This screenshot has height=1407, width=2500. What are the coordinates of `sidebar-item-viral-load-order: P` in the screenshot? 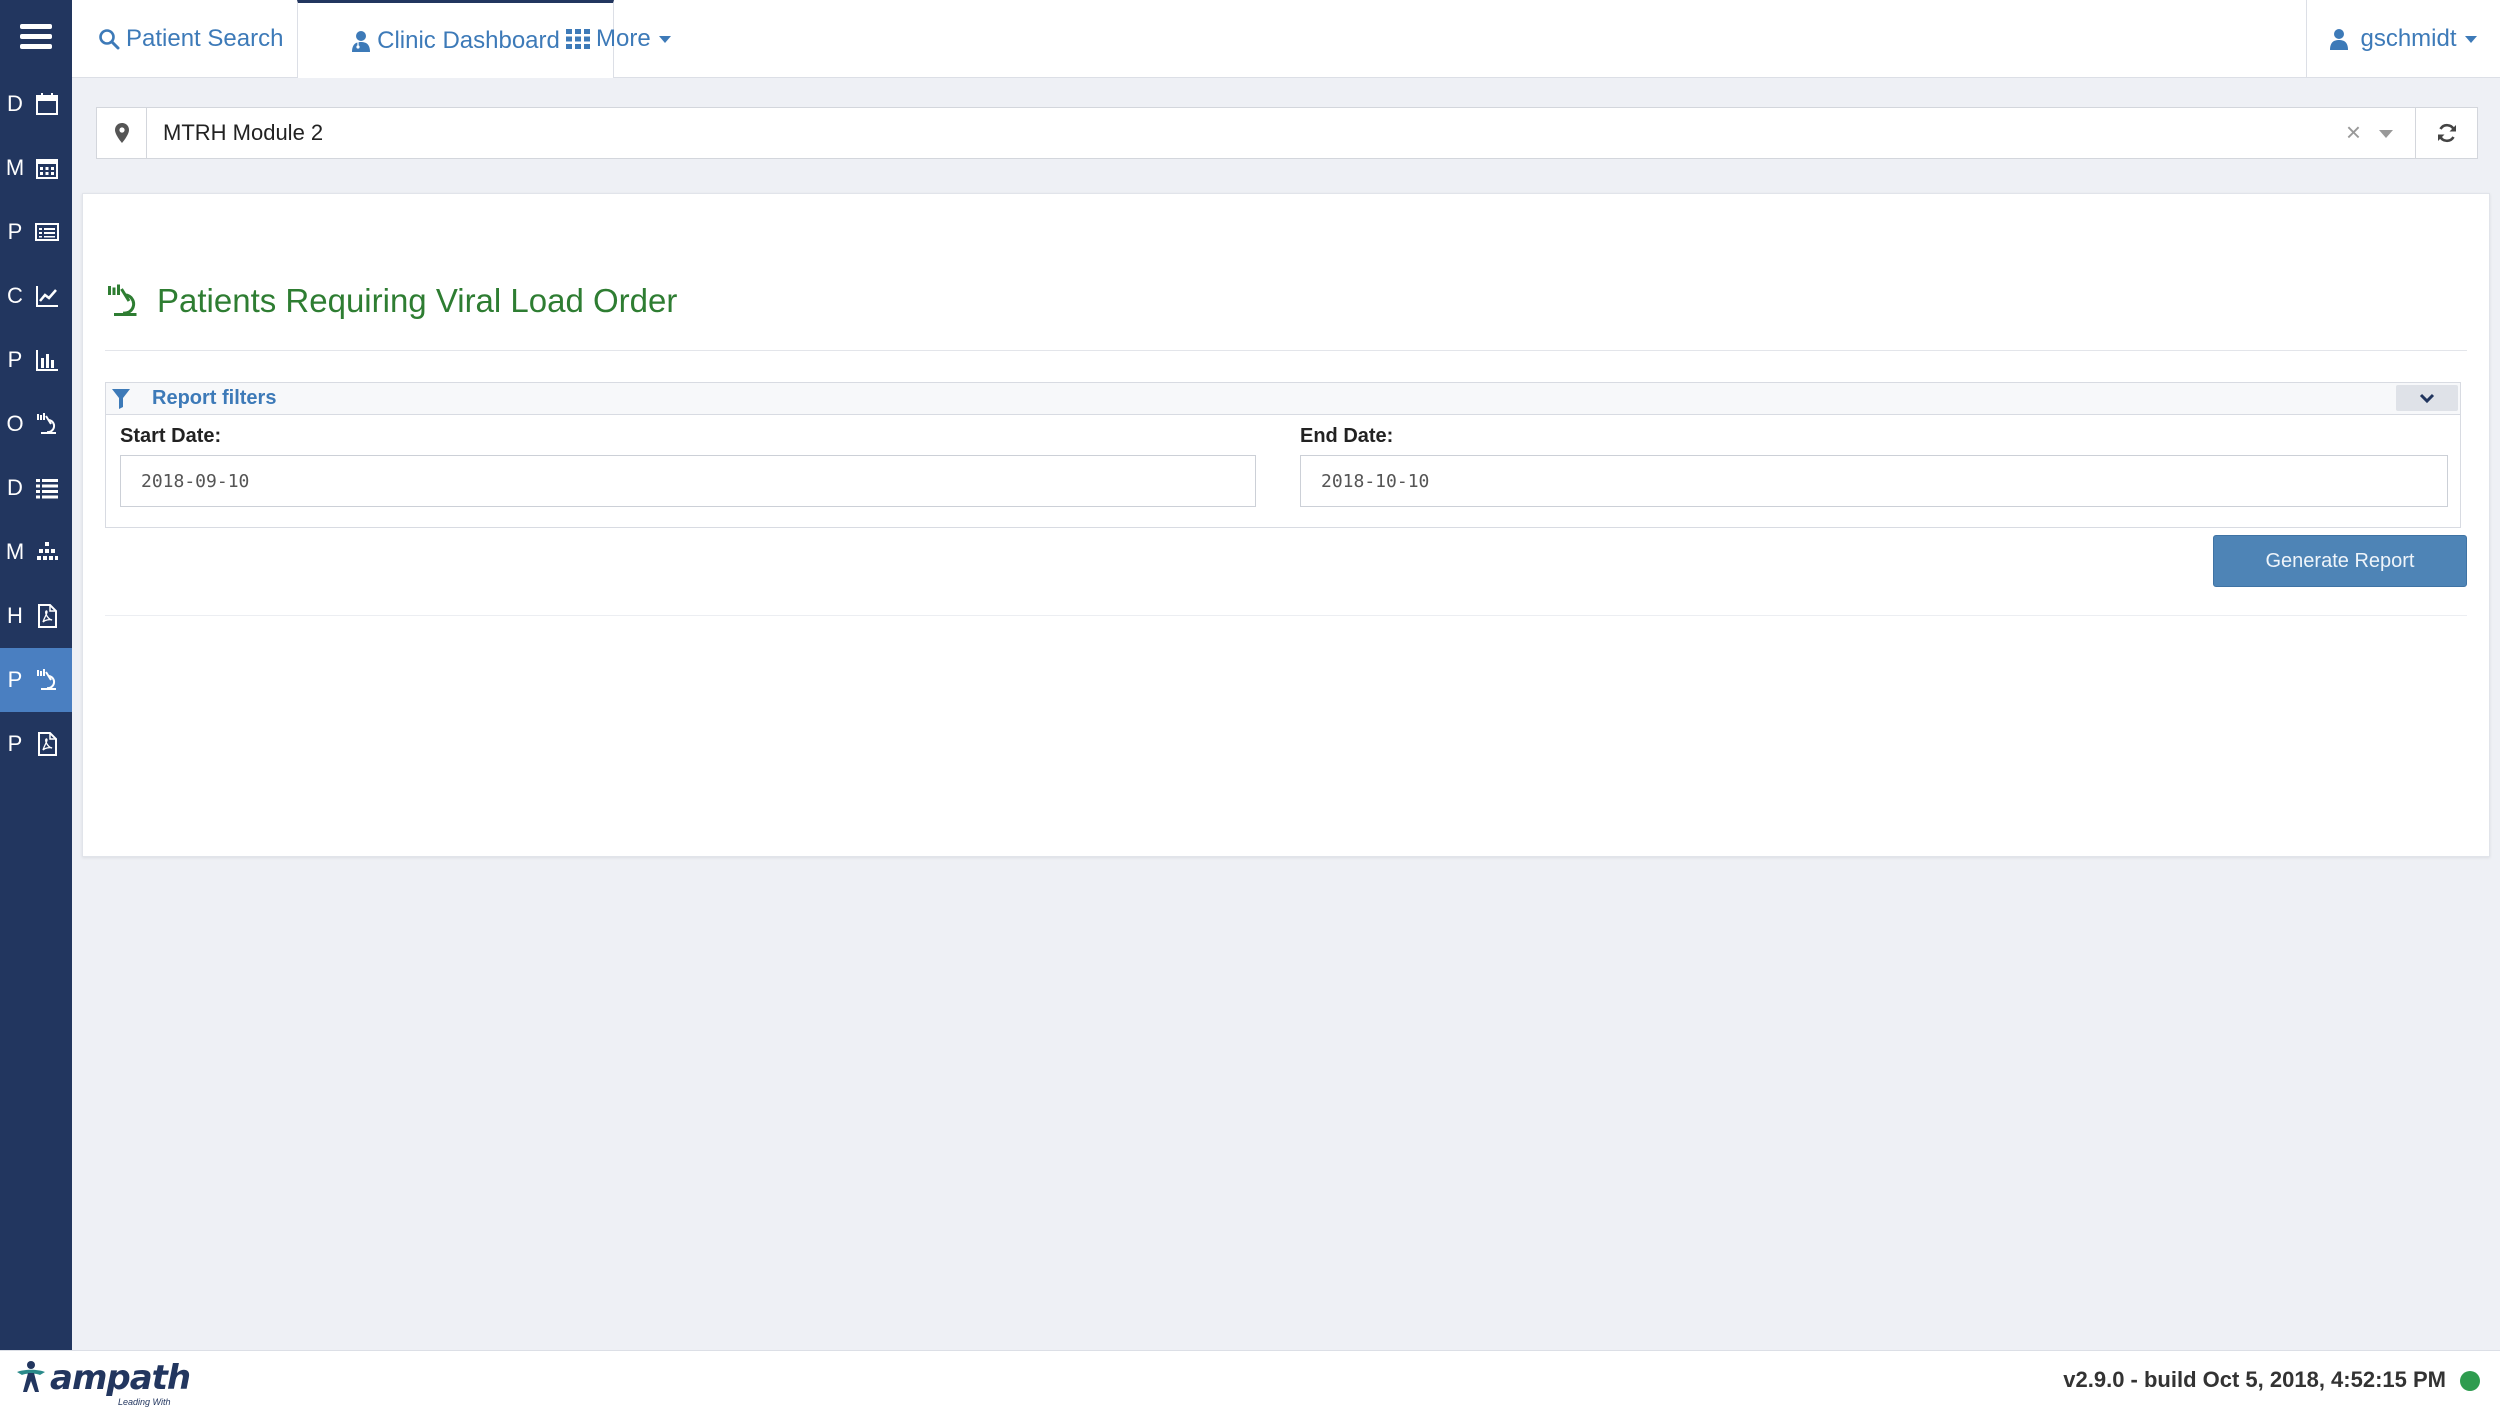 It's located at (36, 680).